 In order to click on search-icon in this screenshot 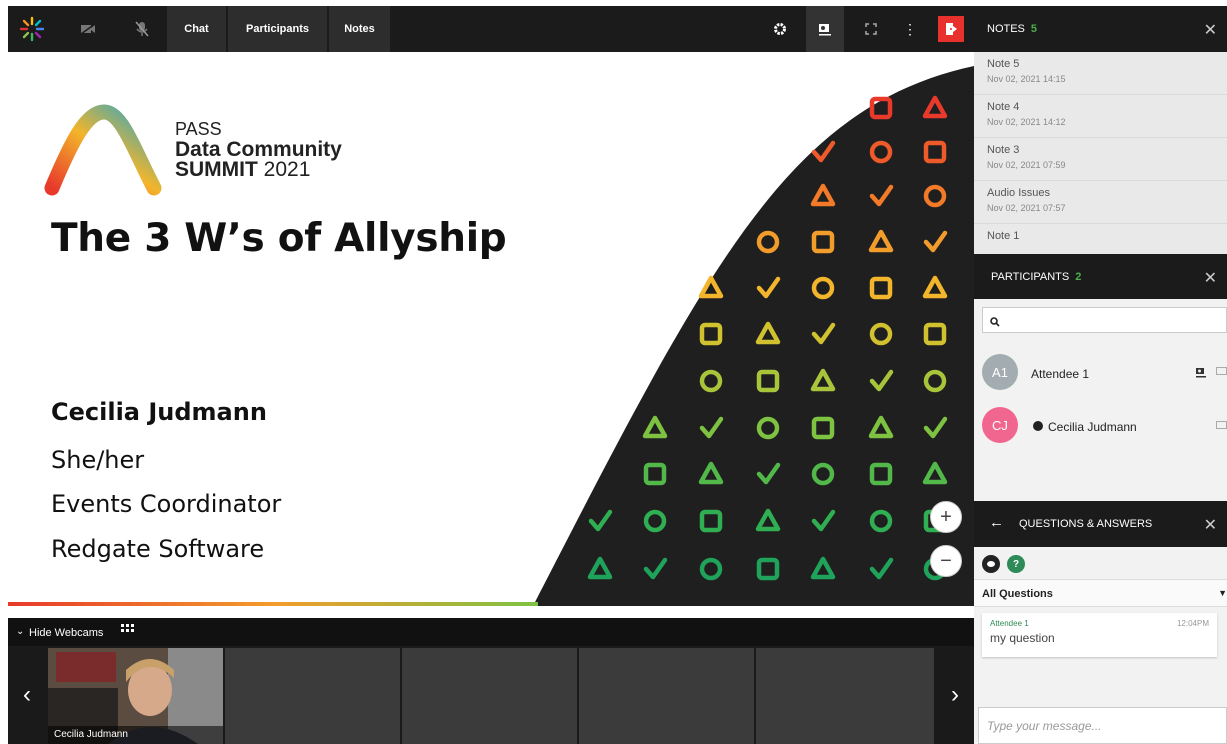, I will do `click(995, 323)`.